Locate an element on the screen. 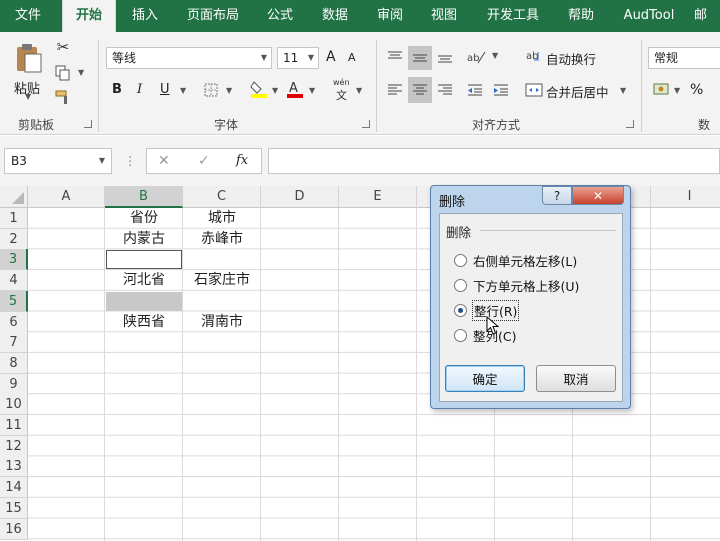 The width and height of the screenshot is (720, 541). cell-b5 is located at coordinates (222, 301).